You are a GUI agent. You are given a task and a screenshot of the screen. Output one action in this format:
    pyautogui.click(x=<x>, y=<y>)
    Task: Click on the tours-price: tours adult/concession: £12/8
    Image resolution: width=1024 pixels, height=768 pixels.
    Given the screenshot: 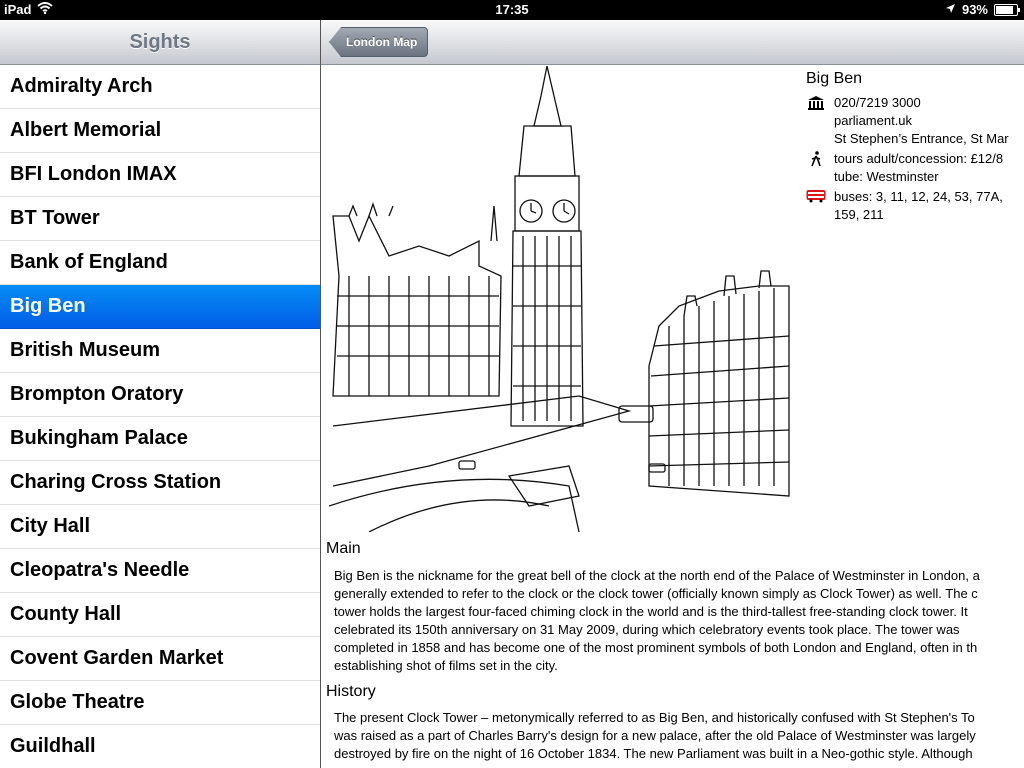 What is the action you would take?
    pyautogui.click(x=919, y=158)
    